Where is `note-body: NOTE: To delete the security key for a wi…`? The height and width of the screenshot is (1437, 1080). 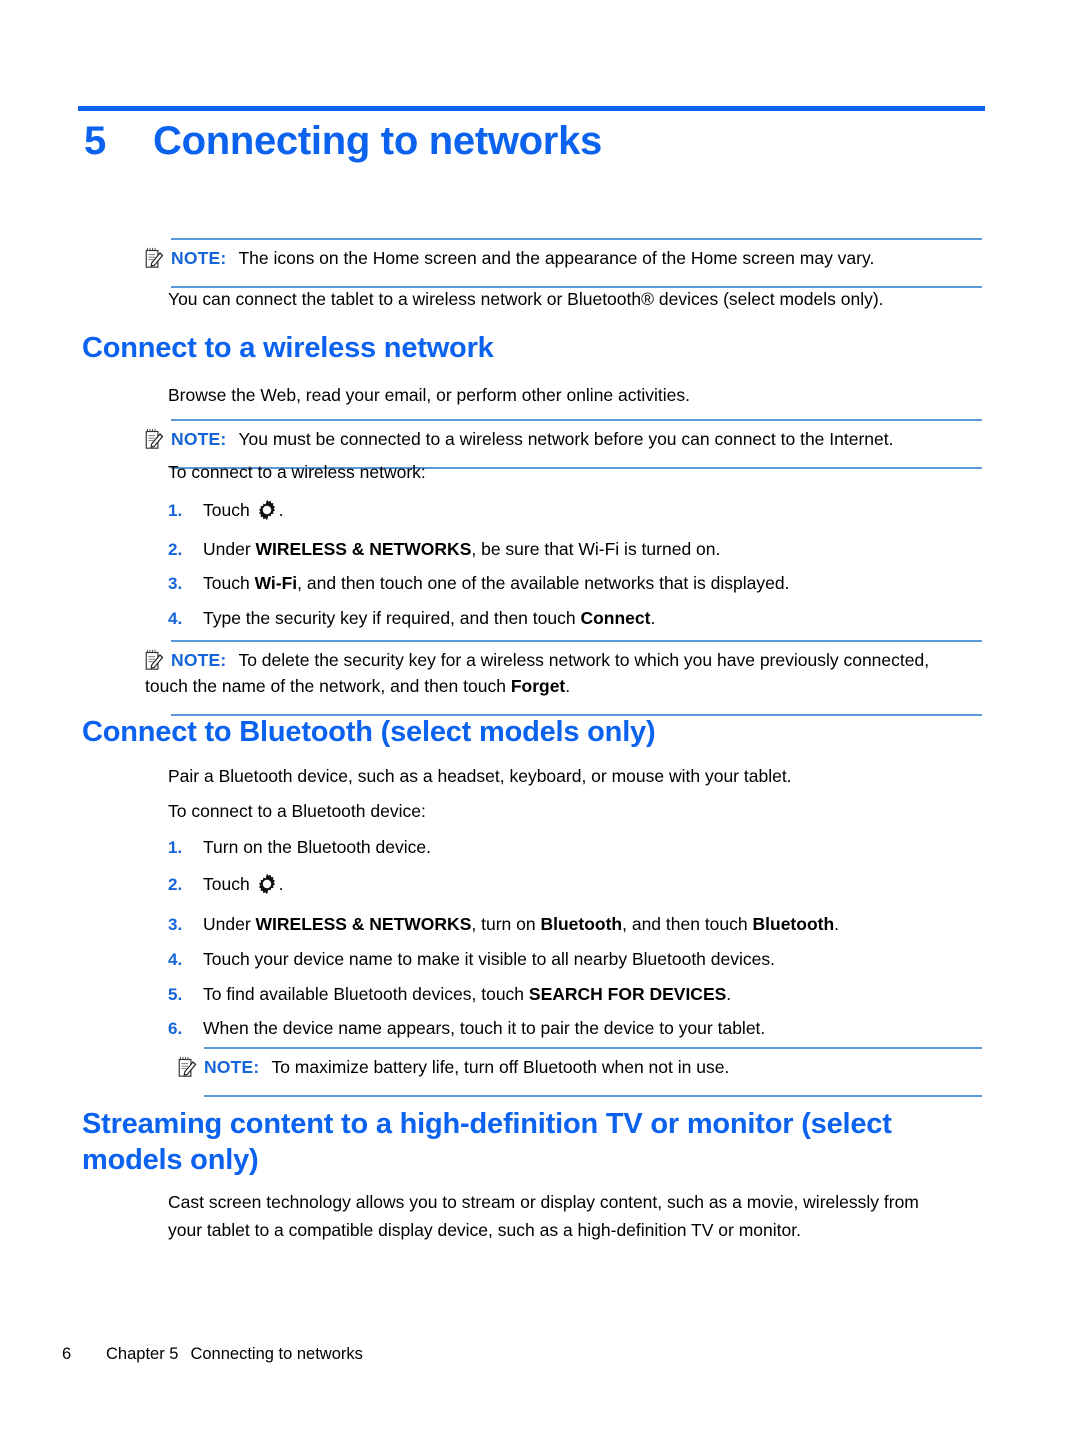
note-body: NOTE: To delete the security key for a wi… is located at coordinates (568, 673).